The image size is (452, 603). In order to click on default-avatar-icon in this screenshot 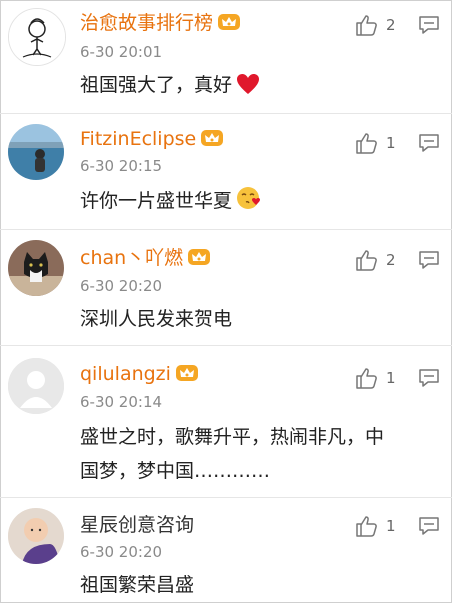, I will do `click(36, 386)`.